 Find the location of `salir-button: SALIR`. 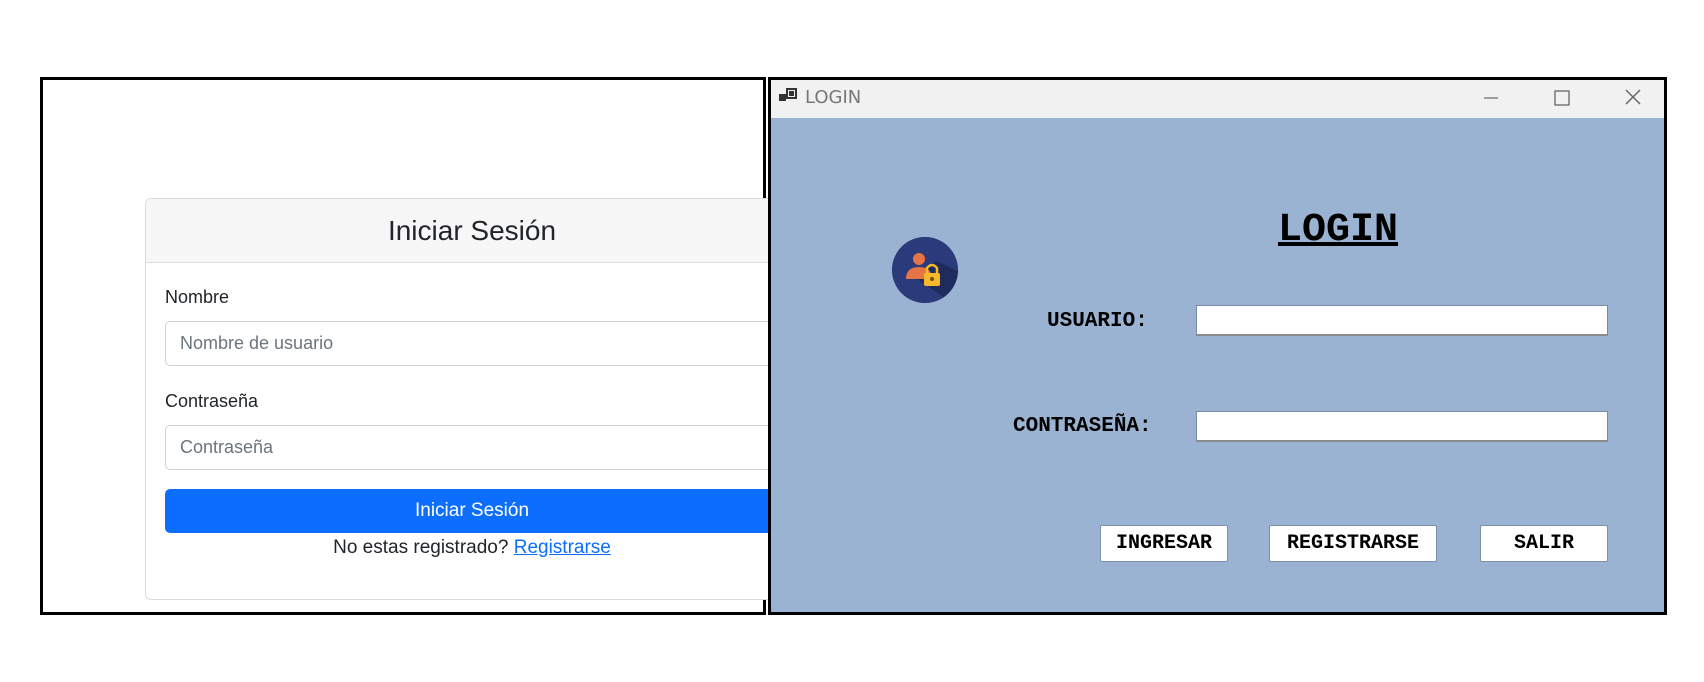

salir-button: SALIR is located at coordinates (1544, 543).